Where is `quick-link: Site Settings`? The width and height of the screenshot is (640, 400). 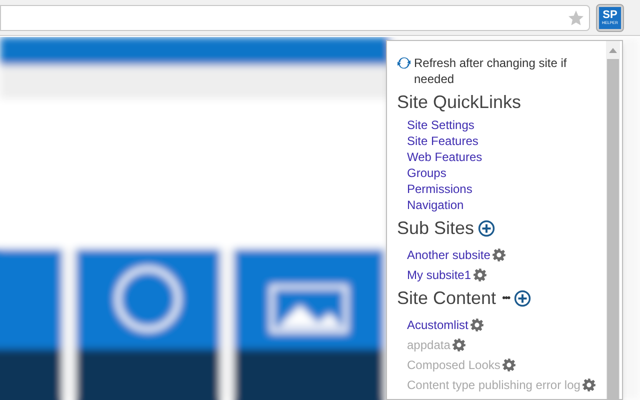 quick-link: Site Settings is located at coordinates (440, 125).